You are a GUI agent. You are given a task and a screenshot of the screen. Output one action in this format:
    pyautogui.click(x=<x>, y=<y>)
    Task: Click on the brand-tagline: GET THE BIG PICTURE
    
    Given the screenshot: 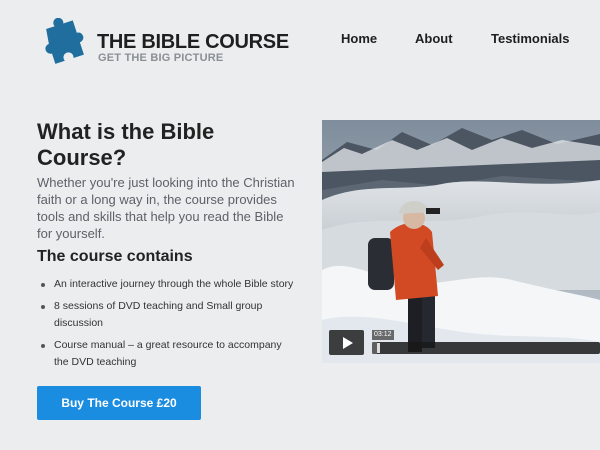 What is the action you would take?
    pyautogui.click(x=161, y=58)
    